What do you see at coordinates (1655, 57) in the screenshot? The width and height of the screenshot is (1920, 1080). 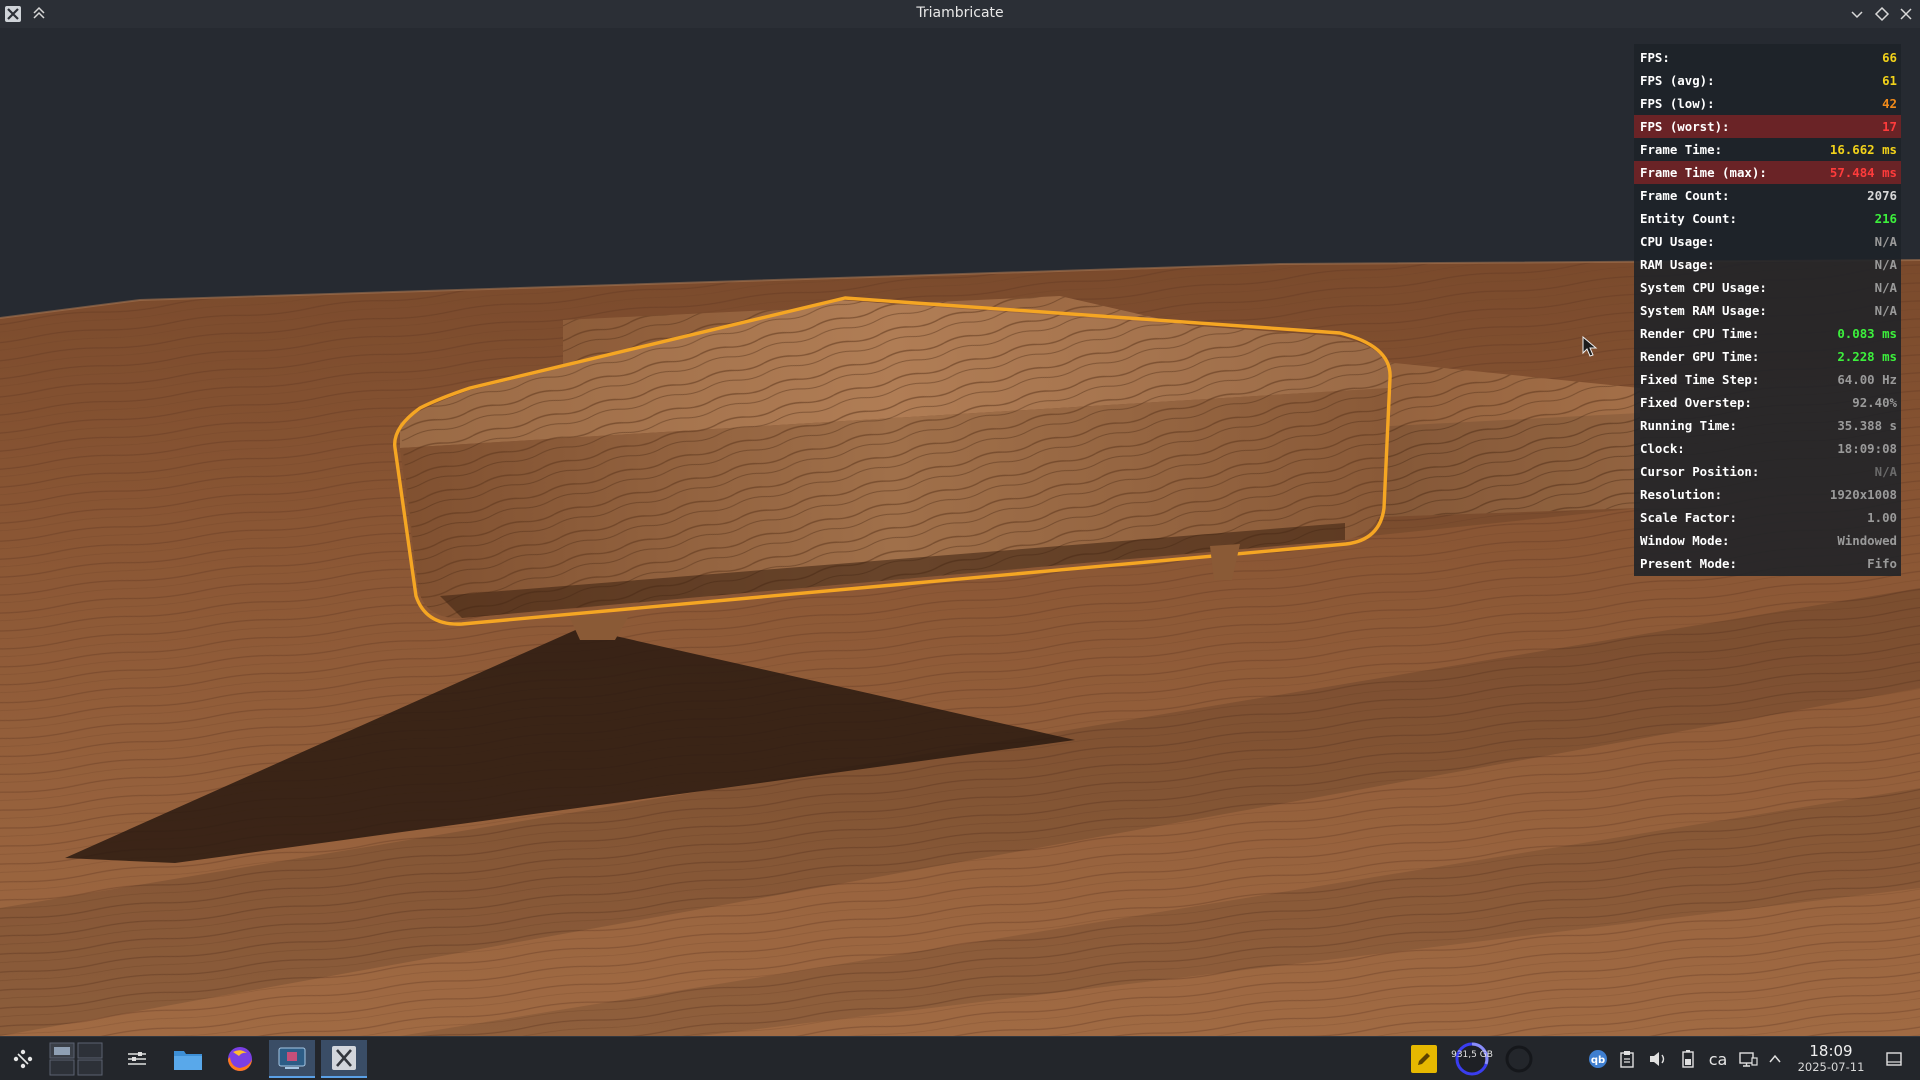 I see `diagnostic-label: FPS:` at bounding box center [1655, 57].